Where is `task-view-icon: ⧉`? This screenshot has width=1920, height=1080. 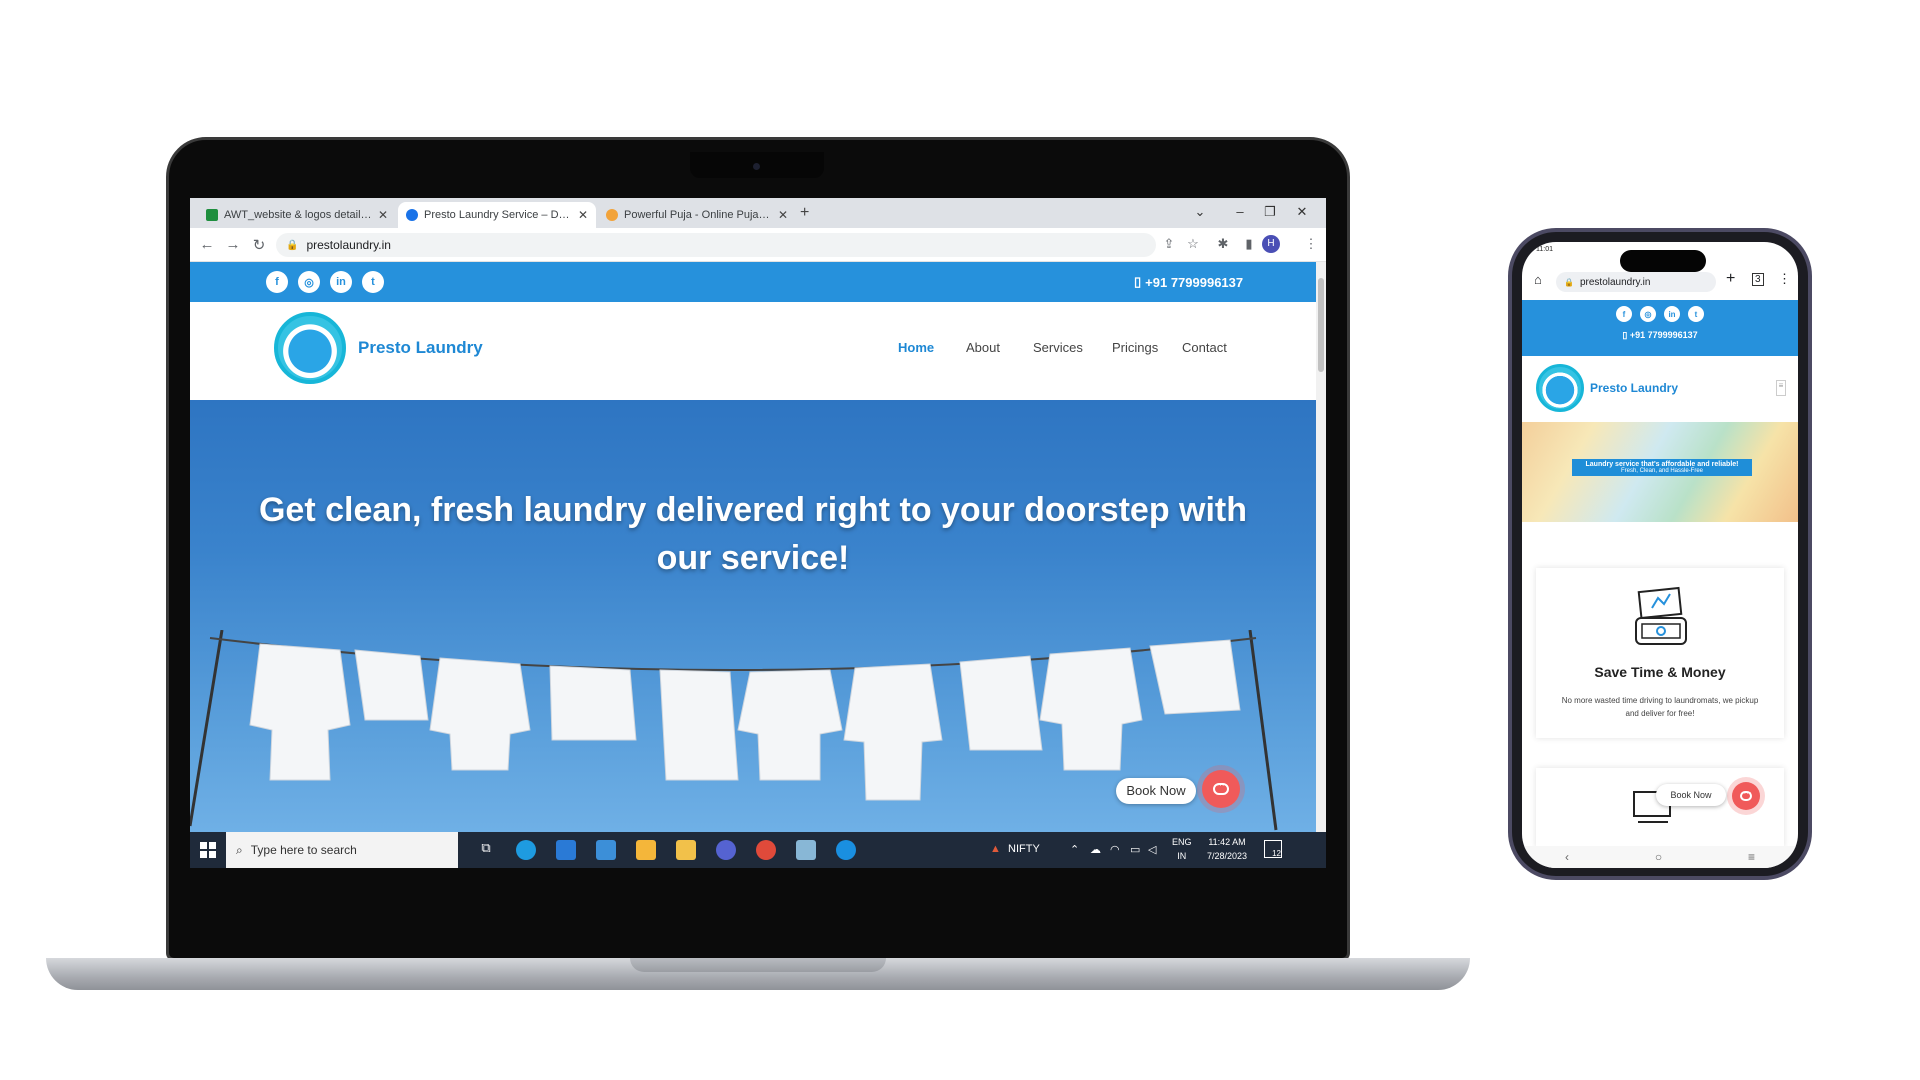 task-view-icon: ⧉ is located at coordinates (486, 850).